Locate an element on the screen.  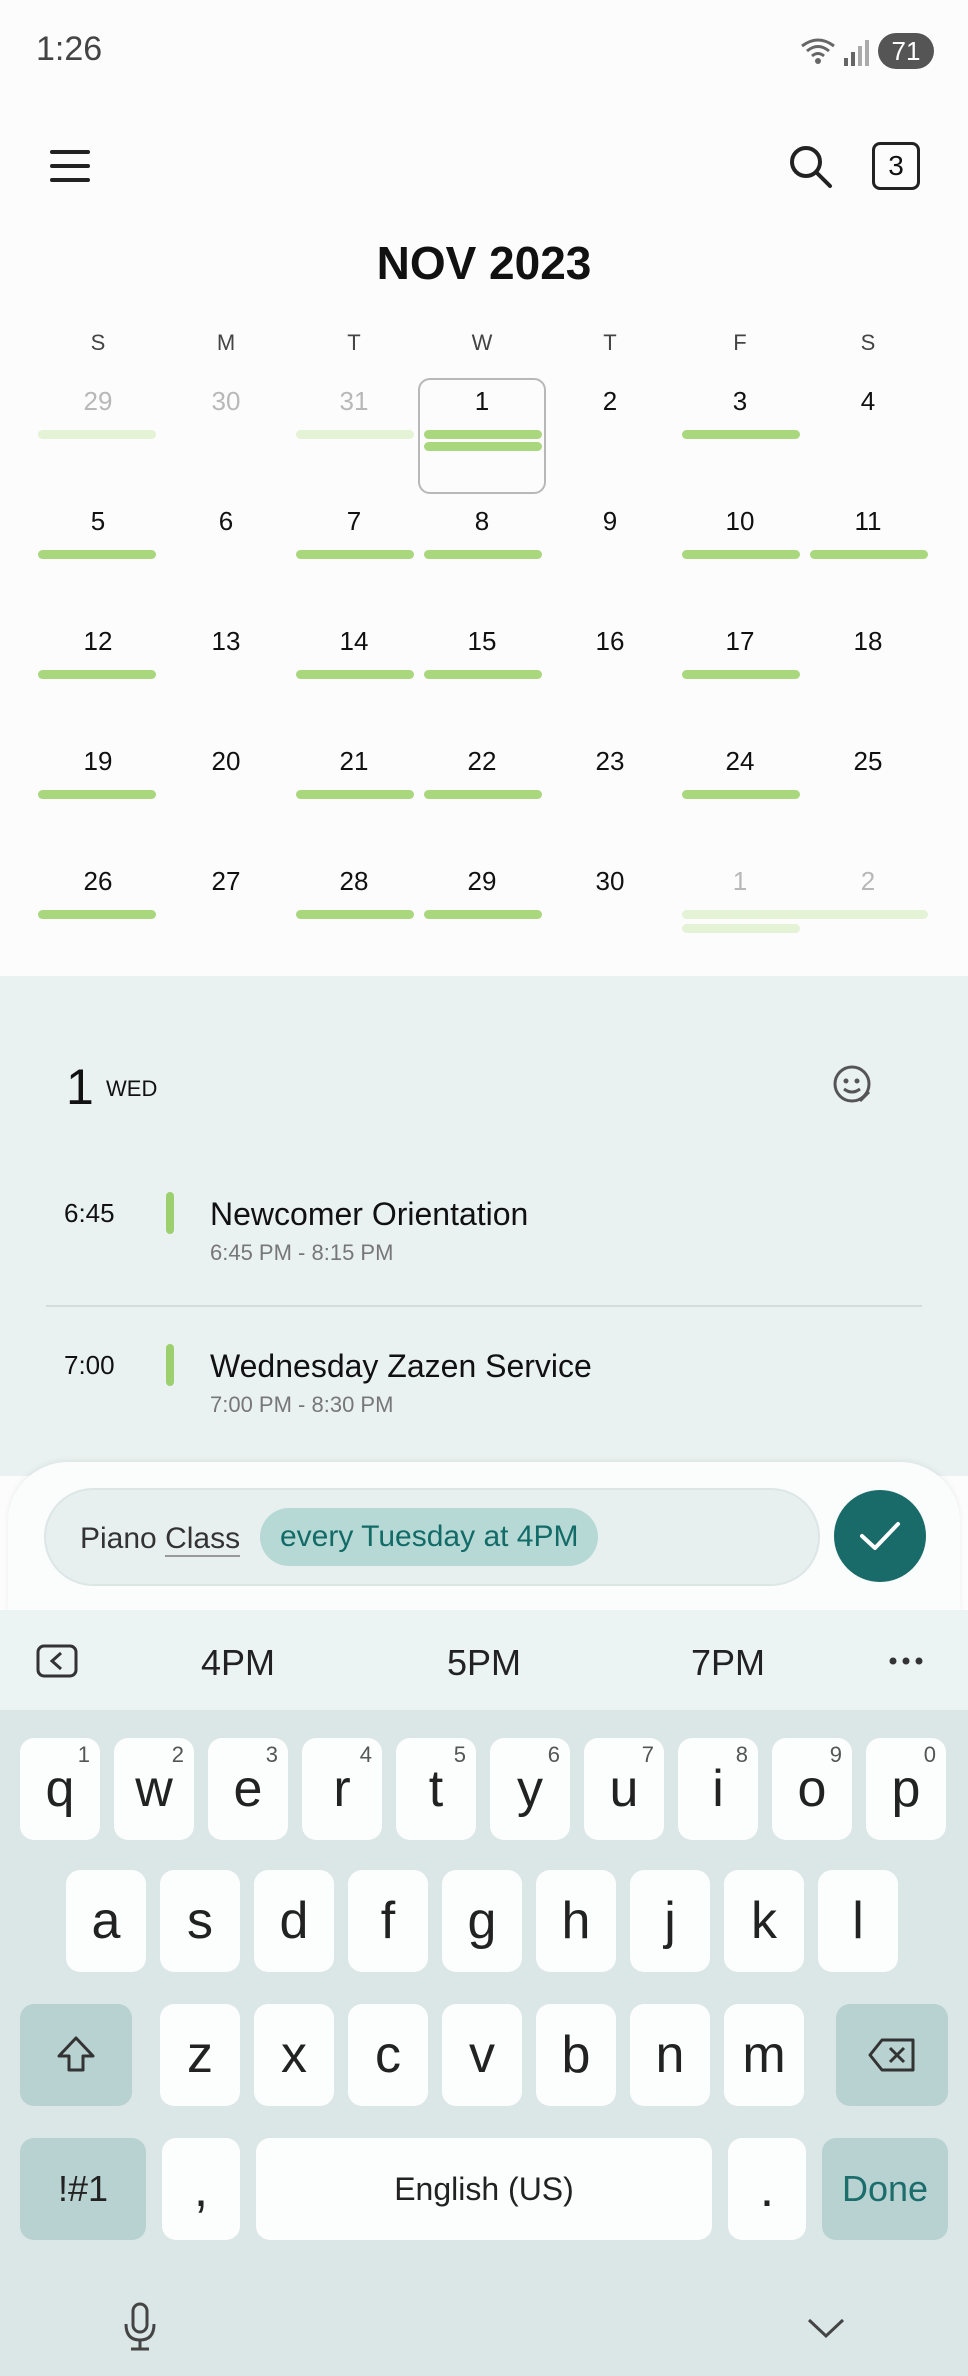
recurrence-chip: every Tuesday at 4PM is located at coordinates (429, 1537).